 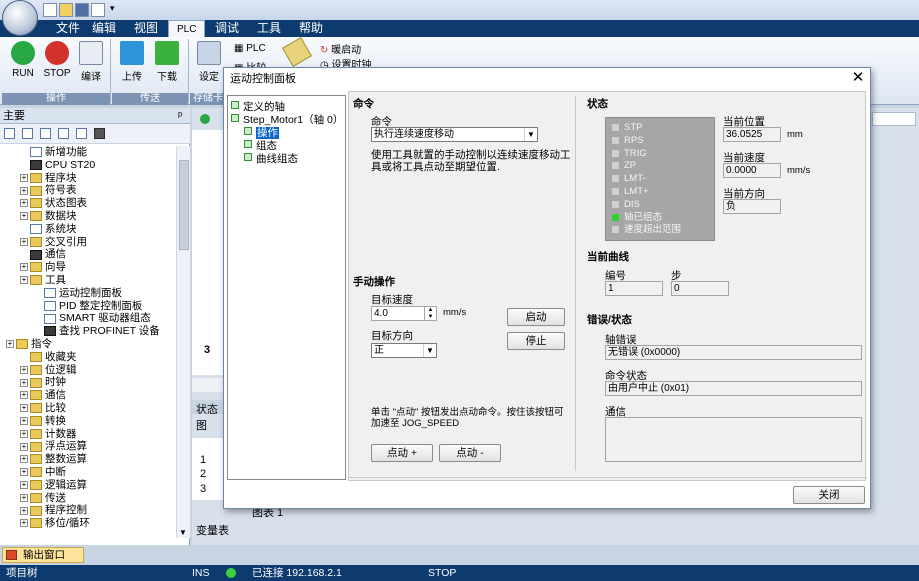 What do you see at coordinates (404, 313) in the screenshot?
I see `target-speed-input: 4.0 ▲ ▼` at bounding box center [404, 313].